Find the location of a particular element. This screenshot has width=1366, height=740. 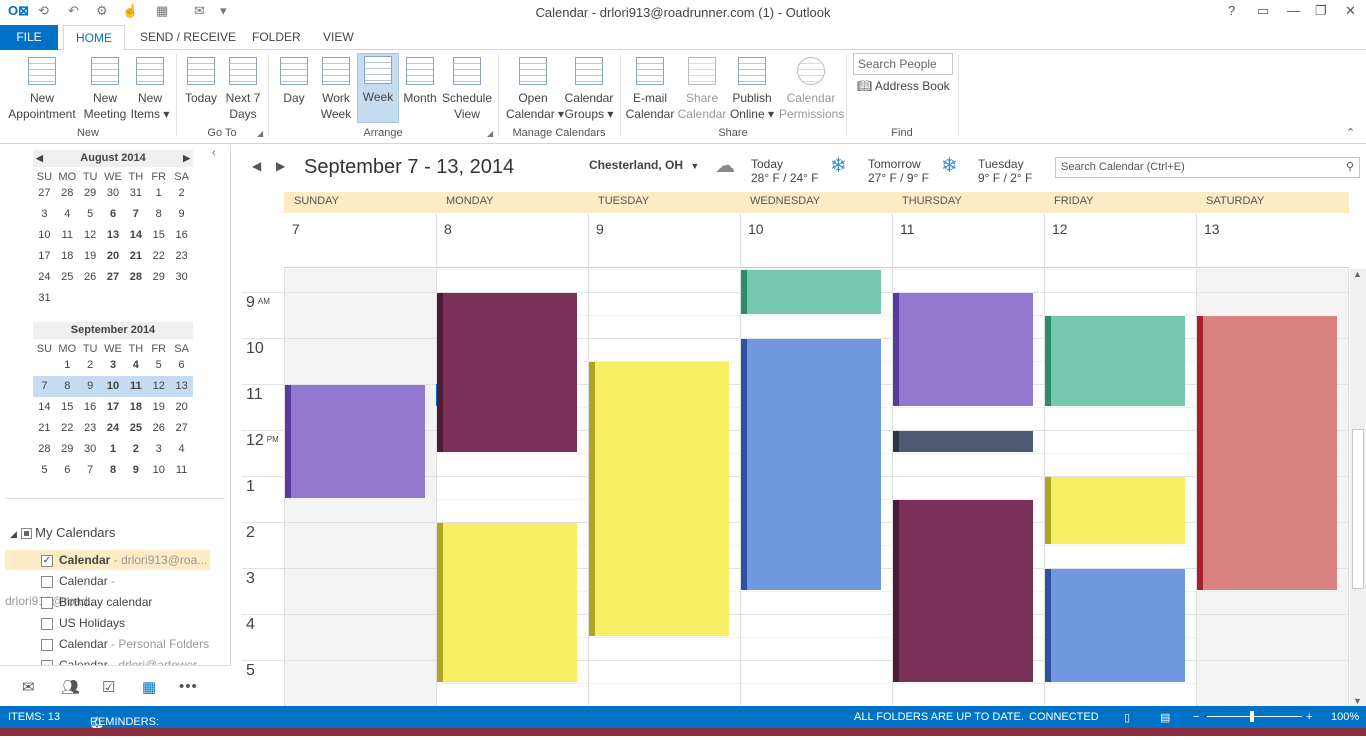

publish-online-button: Publish Online ▾ is located at coordinates (752, 88).